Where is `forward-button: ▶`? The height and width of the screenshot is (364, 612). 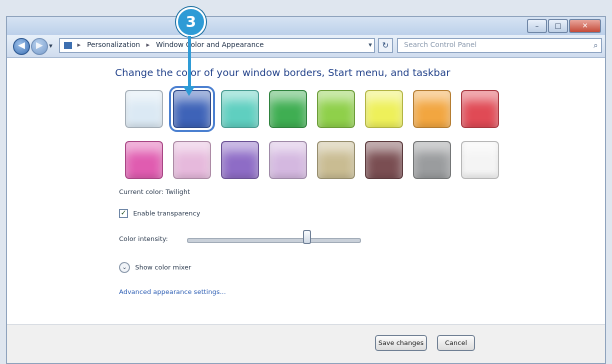 forward-button: ▶ is located at coordinates (39, 46).